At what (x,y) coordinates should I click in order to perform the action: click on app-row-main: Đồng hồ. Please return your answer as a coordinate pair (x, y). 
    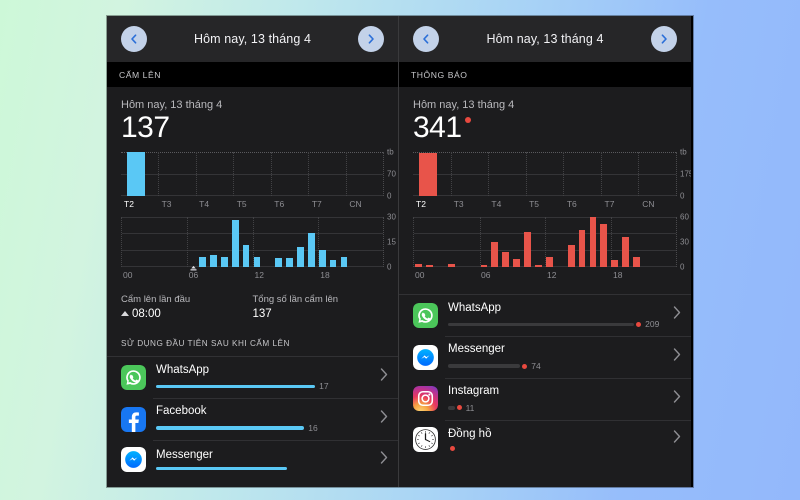
    Looking at the image, I should click on (557, 439).